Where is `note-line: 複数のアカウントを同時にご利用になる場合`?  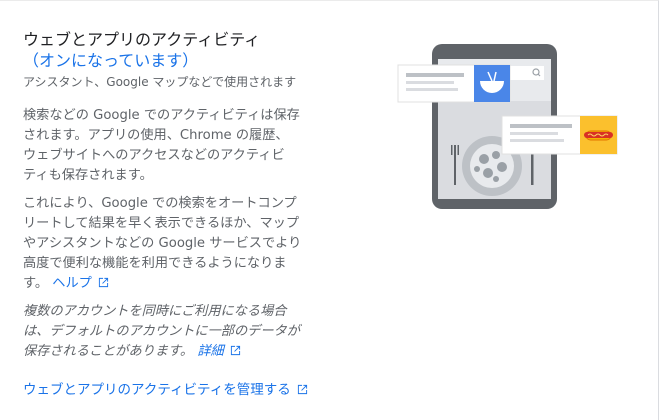 note-line: 複数のアカウントを同時にご利用になる場合 is located at coordinates (155, 311).